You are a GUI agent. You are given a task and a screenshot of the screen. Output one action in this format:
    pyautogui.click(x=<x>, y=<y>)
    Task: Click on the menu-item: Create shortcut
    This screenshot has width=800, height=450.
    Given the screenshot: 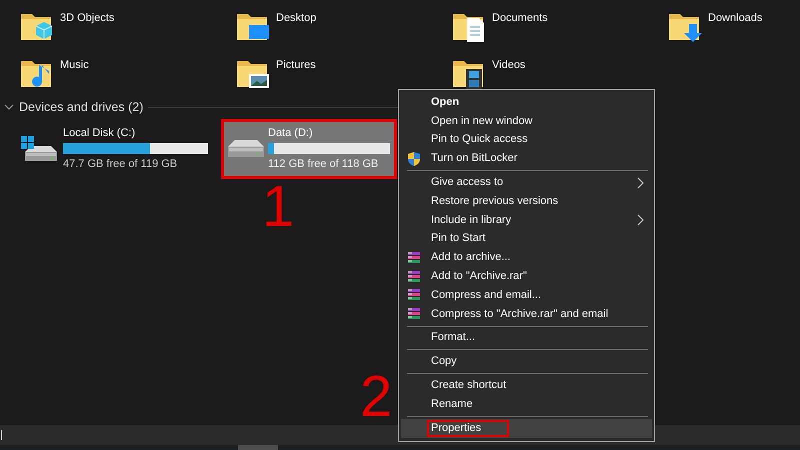 What is the action you would take?
    pyautogui.click(x=526, y=385)
    